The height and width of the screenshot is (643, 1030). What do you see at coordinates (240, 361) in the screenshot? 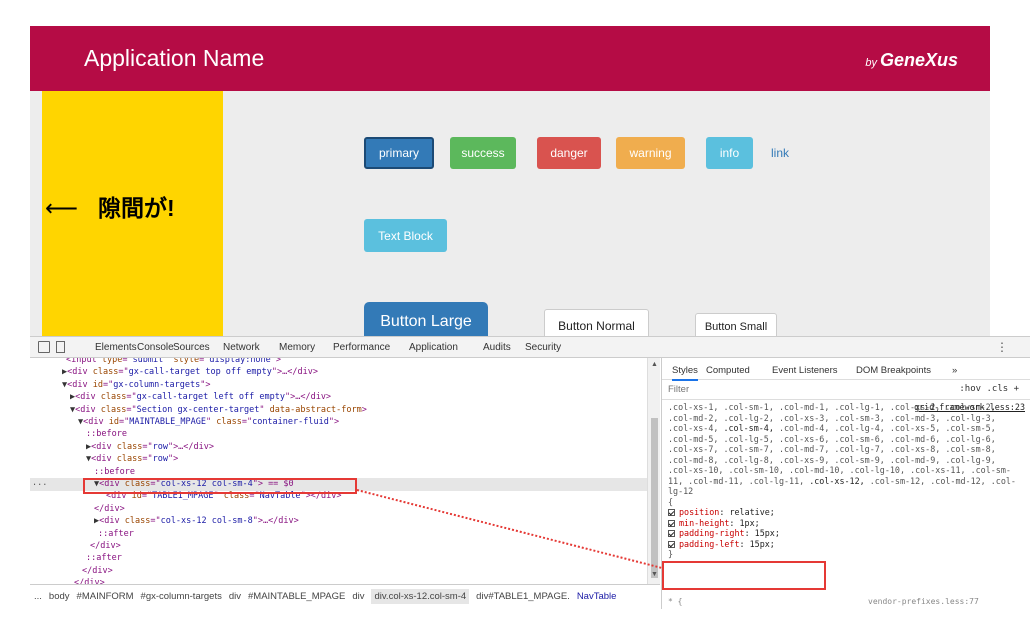
I see `dom-attr-value: display:none` at bounding box center [240, 361].